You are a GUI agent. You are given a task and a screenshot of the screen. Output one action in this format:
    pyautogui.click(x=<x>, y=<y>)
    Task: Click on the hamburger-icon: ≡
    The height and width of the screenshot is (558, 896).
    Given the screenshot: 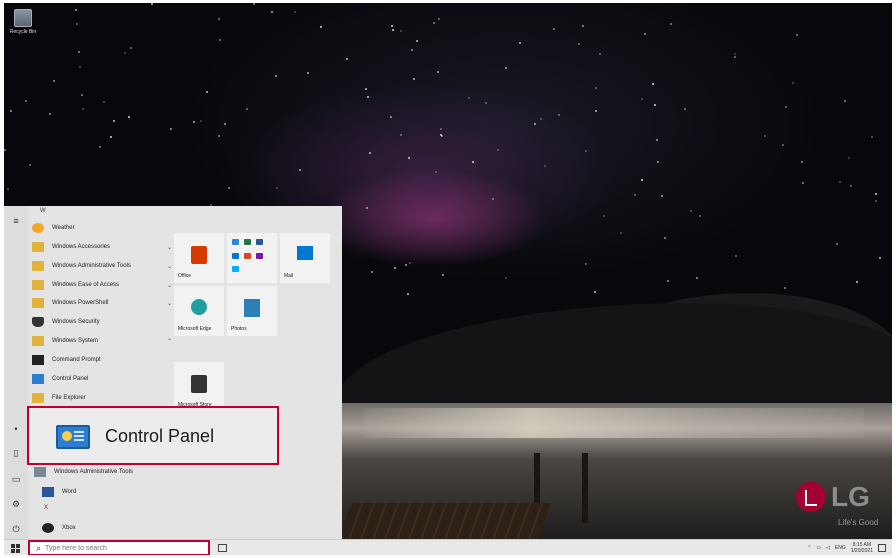 What is the action you would take?
    pyautogui.click(x=16, y=221)
    